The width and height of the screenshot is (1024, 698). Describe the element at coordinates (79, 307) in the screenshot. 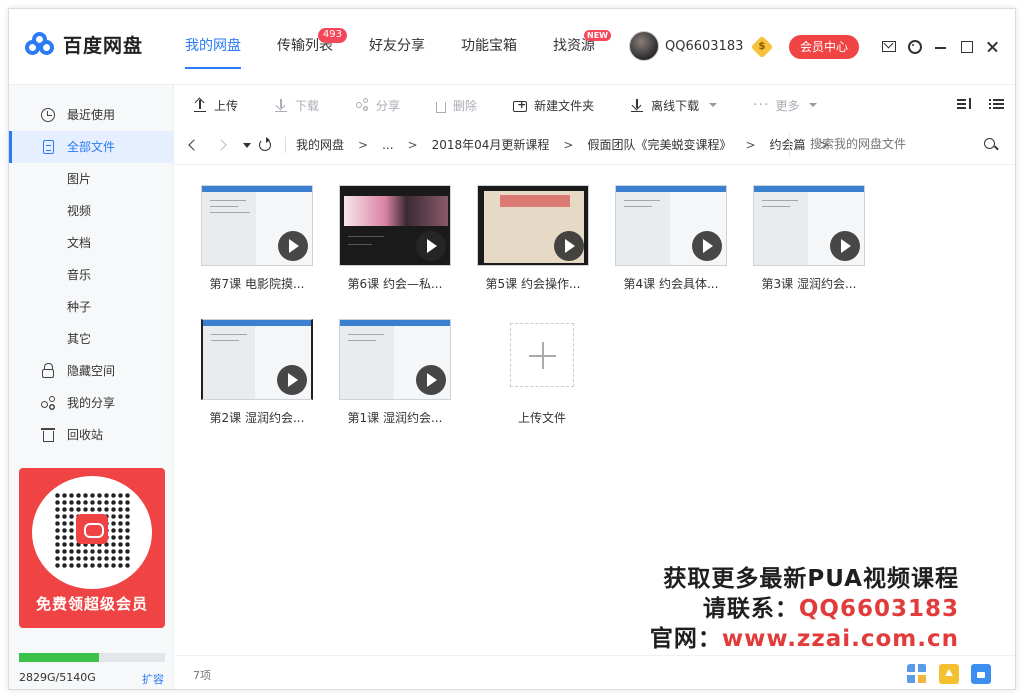

I see `sidebar-item-label: 种子` at that location.